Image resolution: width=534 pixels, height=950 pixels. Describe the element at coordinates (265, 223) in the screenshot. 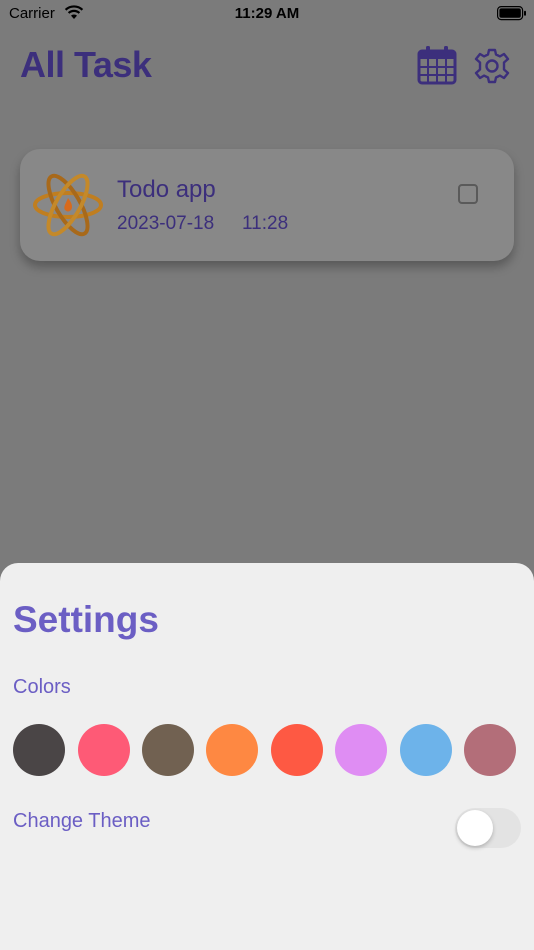

I see `task-time: 11:28` at that location.